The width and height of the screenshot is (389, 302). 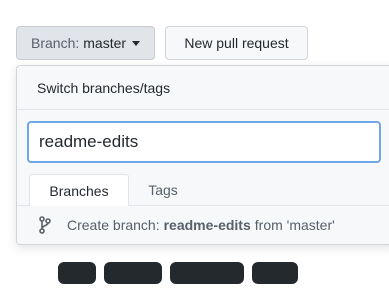 I want to click on current-branch-name: master, so click(x=105, y=43).